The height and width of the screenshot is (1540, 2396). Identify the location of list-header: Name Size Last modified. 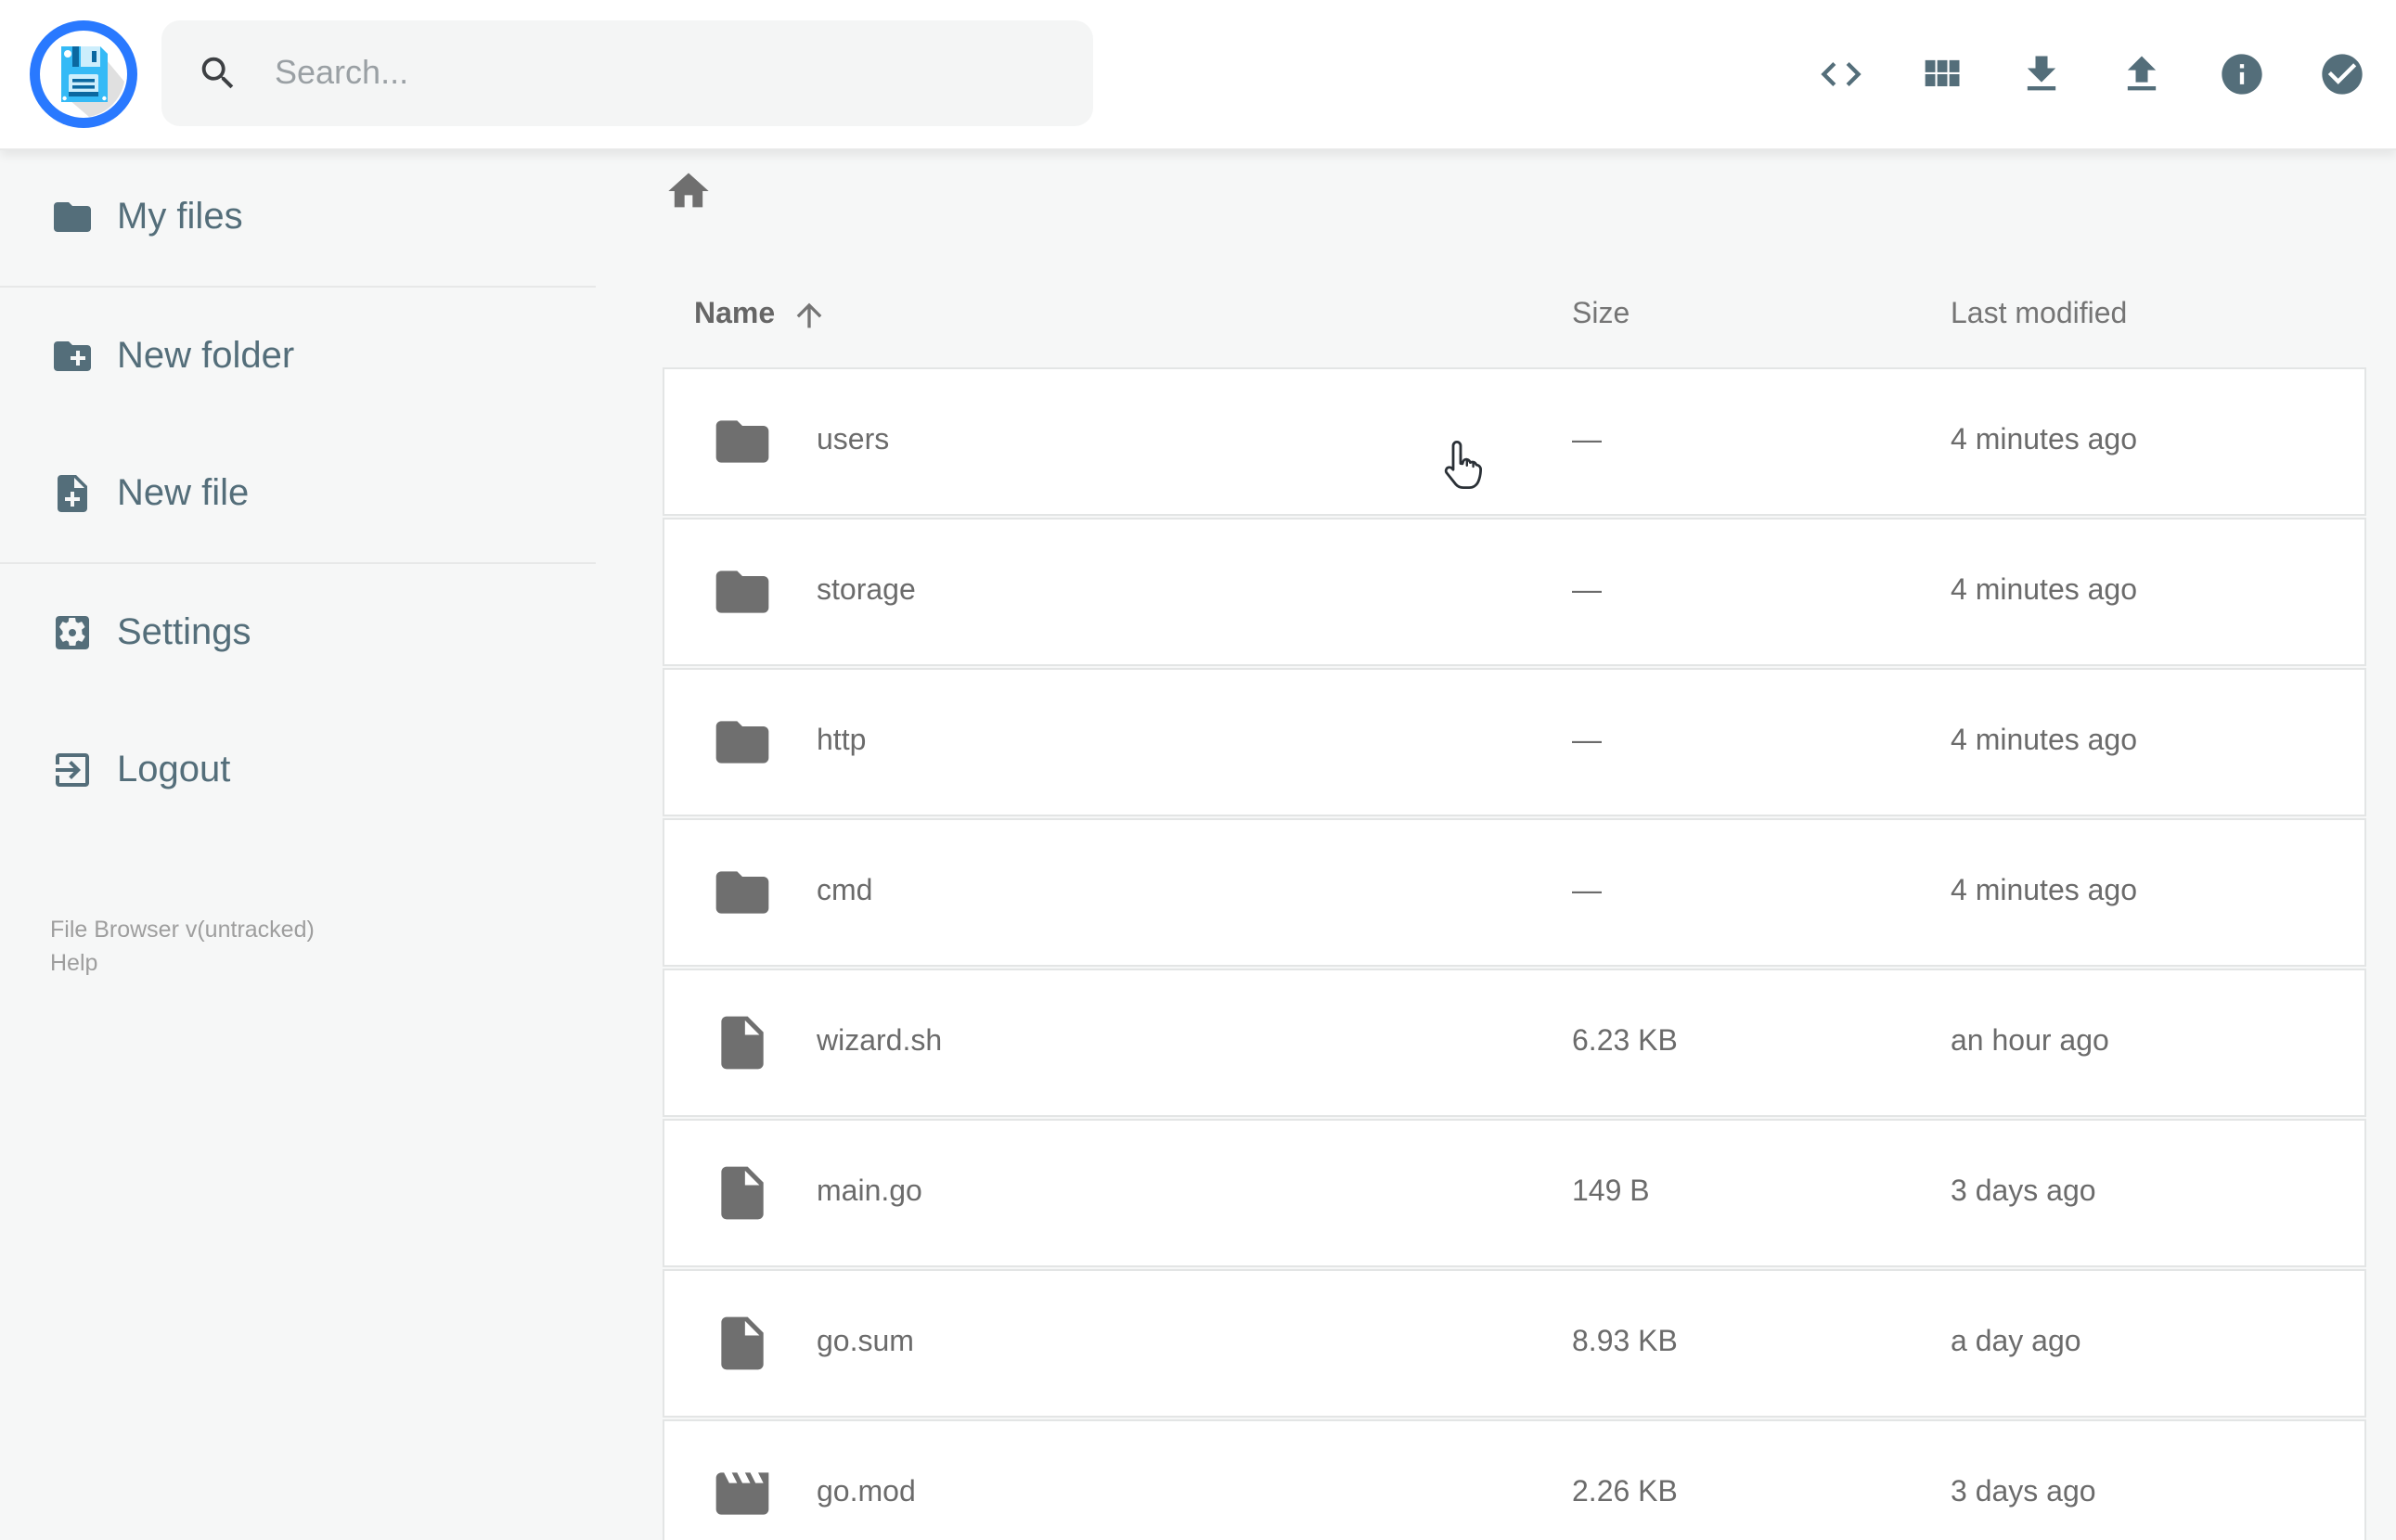
(1514, 315).